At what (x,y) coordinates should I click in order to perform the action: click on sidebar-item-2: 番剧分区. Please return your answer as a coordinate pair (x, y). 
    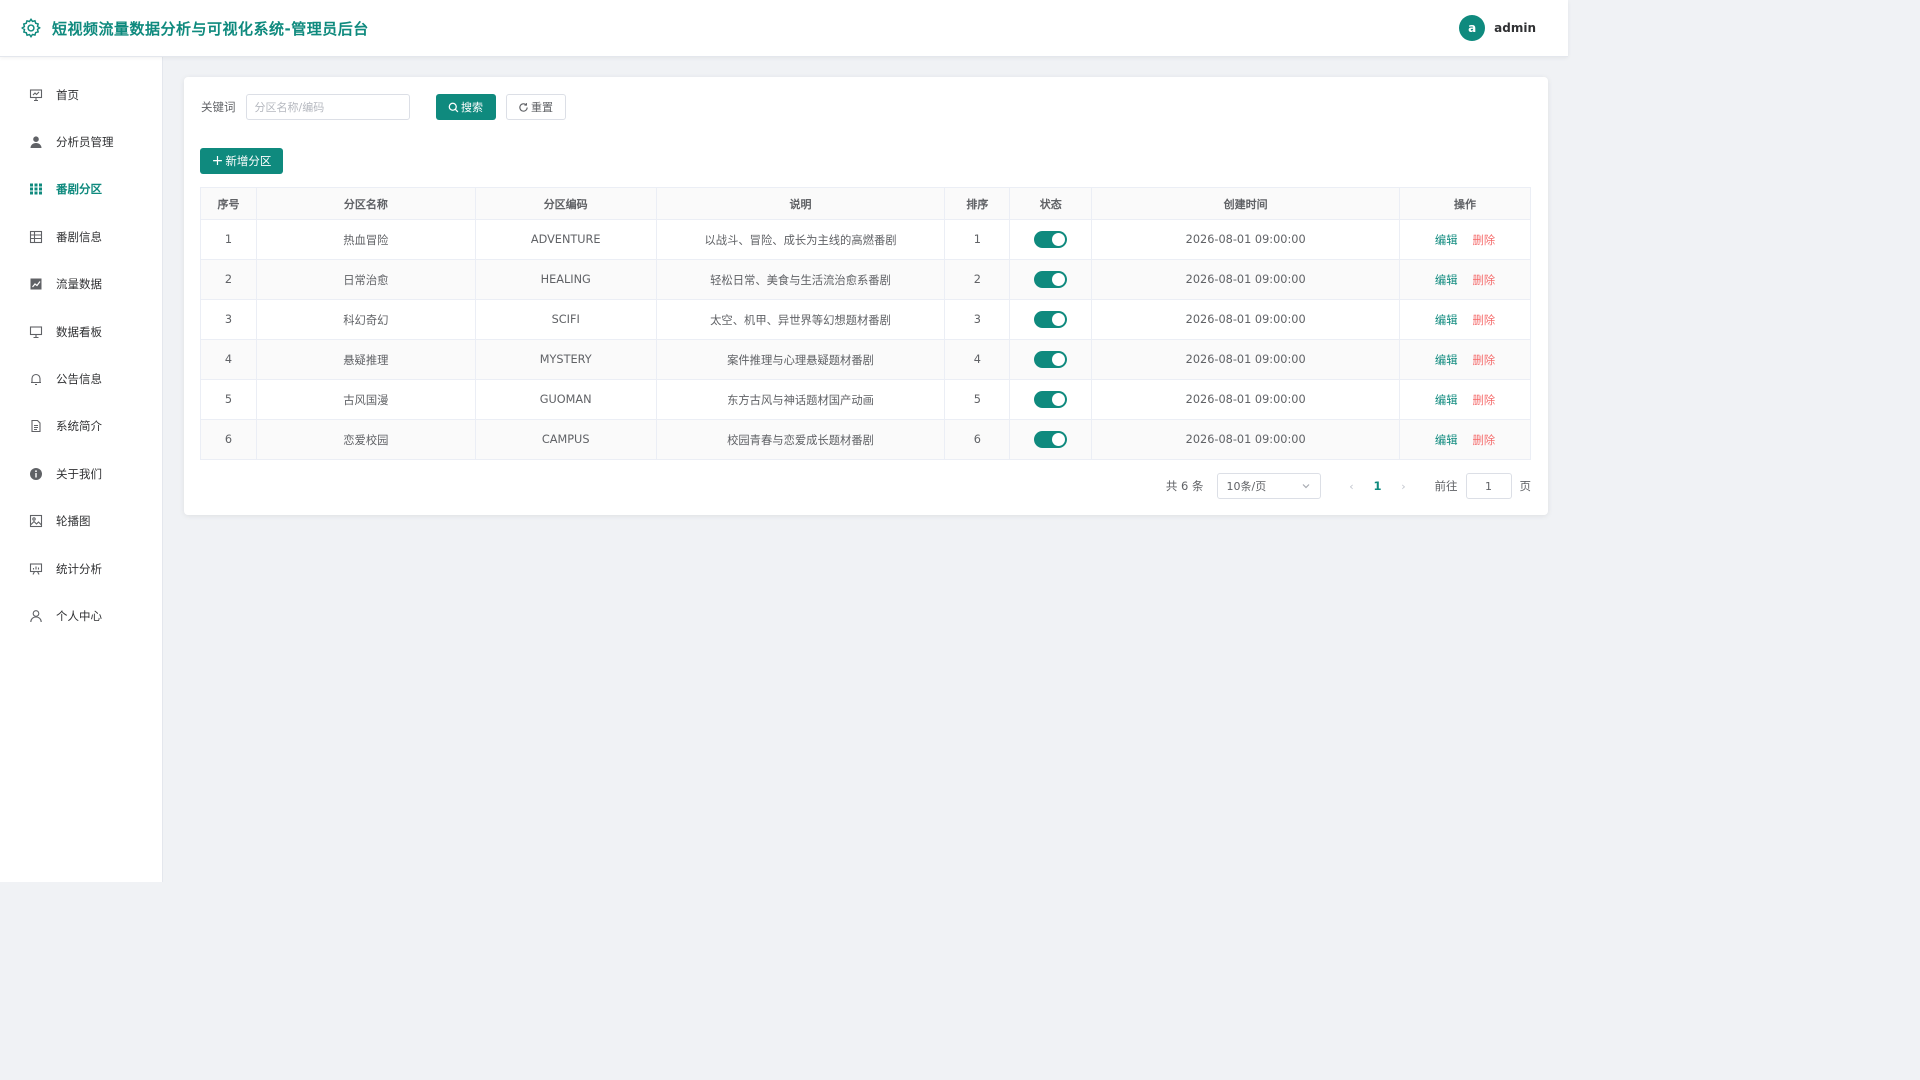
    Looking at the image, I should click on (81, 189).